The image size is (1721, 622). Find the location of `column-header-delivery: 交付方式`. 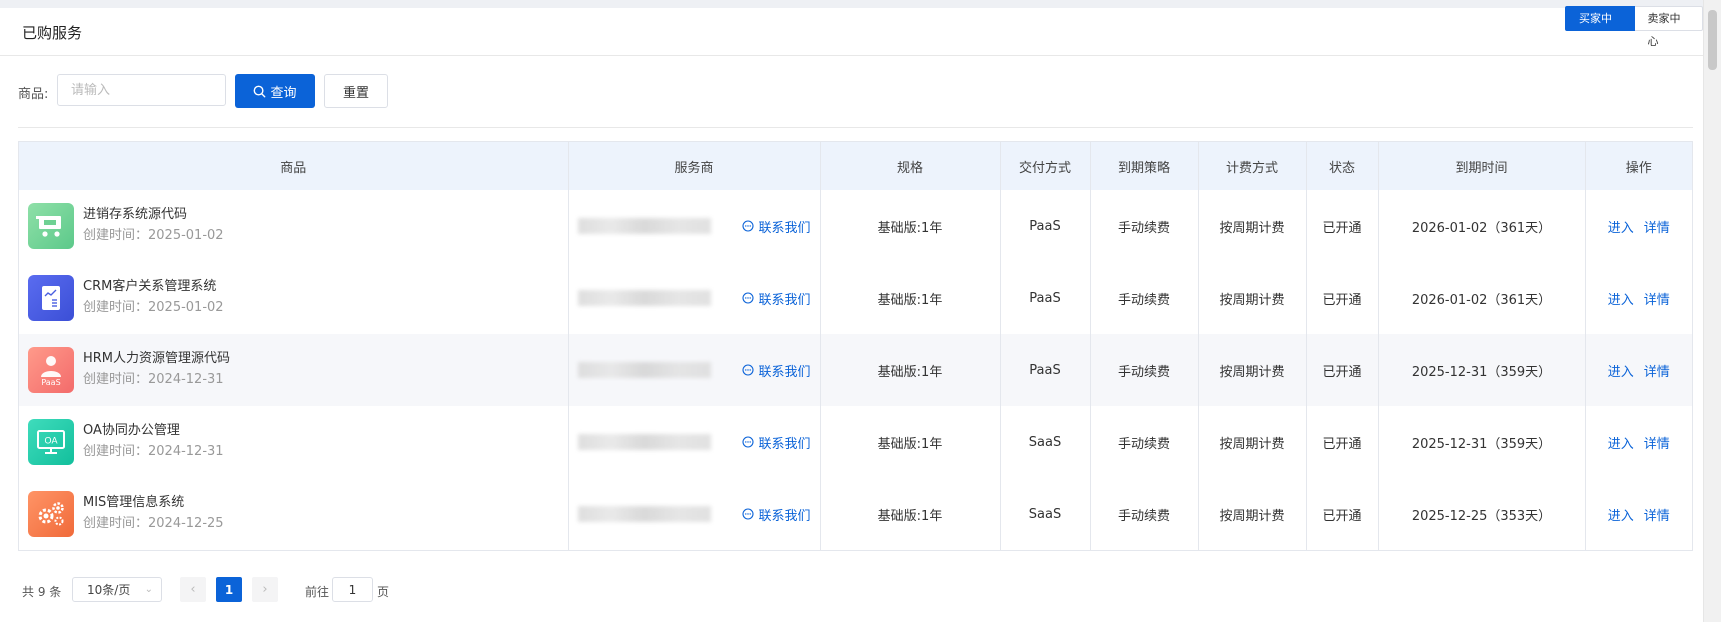

column-header-delivery: 交付方式 is located at coordinates (1045, 166).